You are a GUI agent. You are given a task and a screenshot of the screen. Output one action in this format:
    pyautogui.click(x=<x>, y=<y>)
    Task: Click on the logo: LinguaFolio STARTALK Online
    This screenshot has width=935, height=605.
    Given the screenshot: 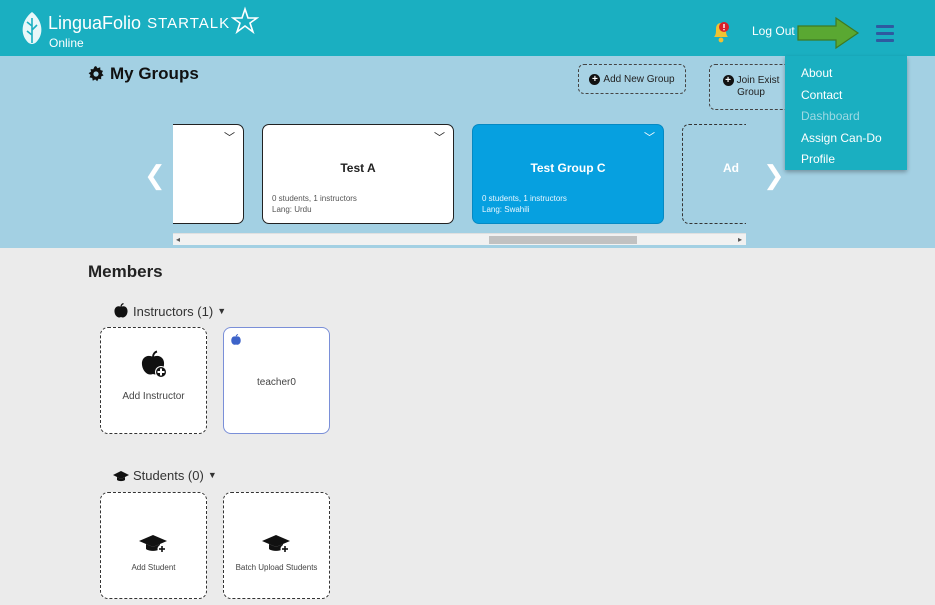 What is the action you would take?
    pyautogui.click(x=139, y=28)
    